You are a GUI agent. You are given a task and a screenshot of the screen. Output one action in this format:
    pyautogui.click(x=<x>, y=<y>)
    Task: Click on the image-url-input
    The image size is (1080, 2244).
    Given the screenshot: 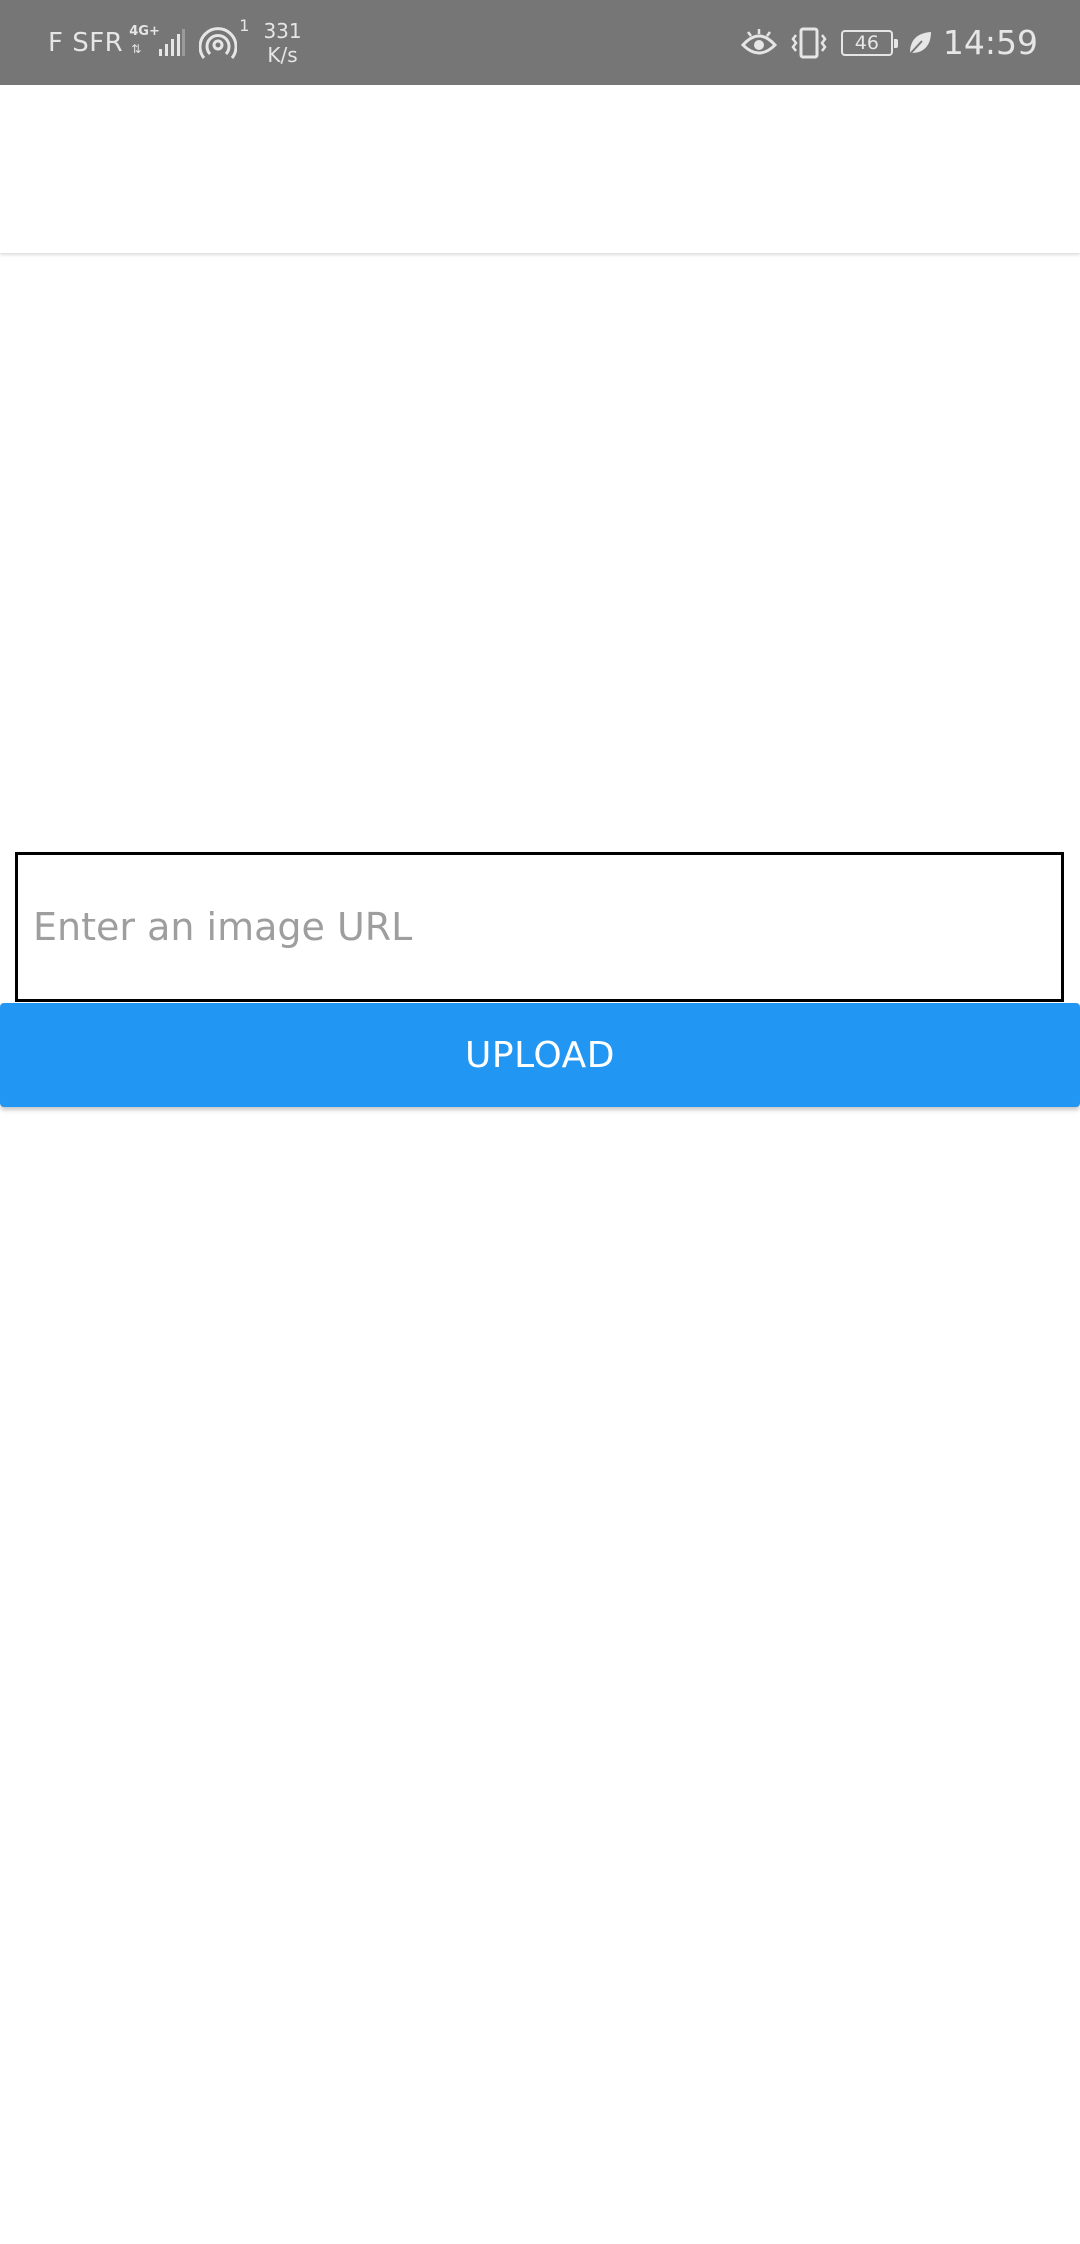 What is the action you would take?
    pyautogui.click(x=539, y=927)
    